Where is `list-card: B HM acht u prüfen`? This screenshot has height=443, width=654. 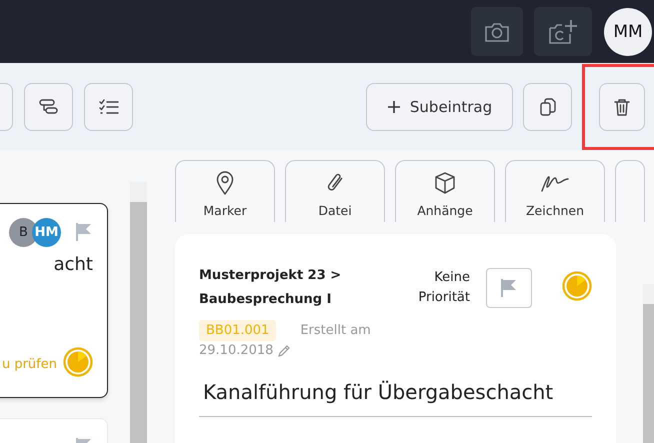
list-card: B HM acht u prüfen is located at coordinates (54, 300).